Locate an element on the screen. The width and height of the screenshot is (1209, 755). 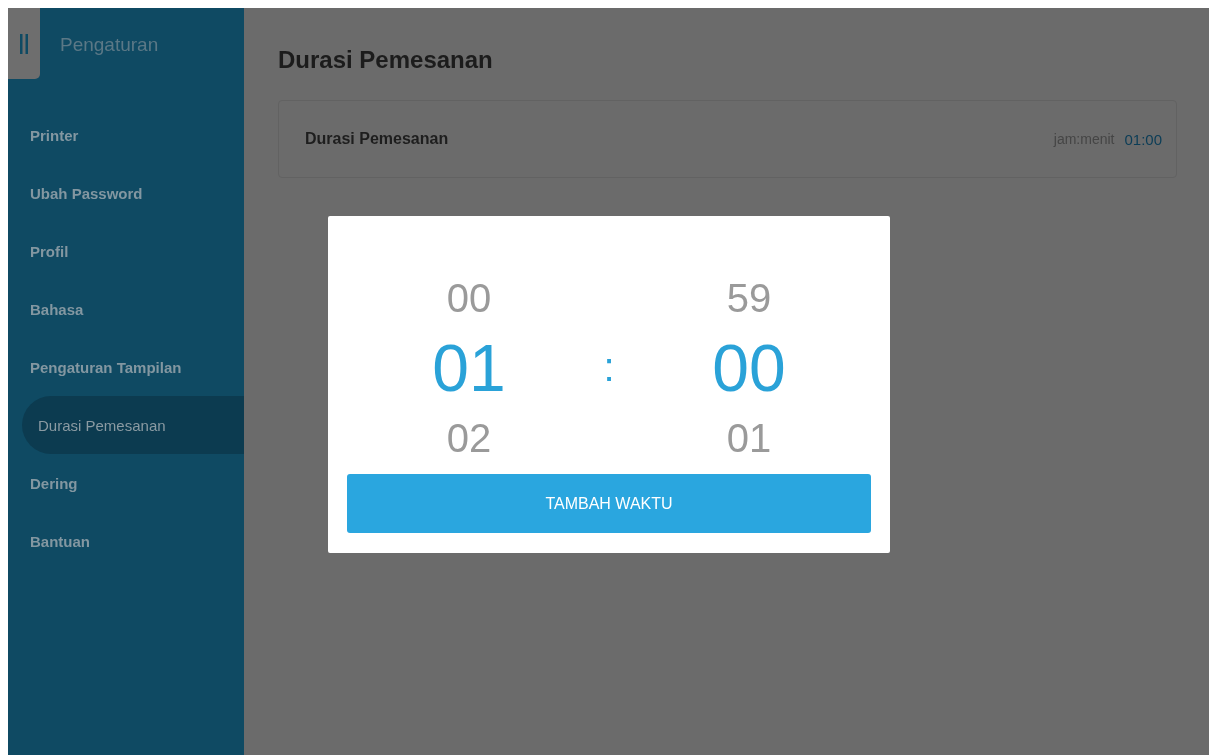
sidebar-item: Durasi Pemesanan is located at coordinates (133, 425).